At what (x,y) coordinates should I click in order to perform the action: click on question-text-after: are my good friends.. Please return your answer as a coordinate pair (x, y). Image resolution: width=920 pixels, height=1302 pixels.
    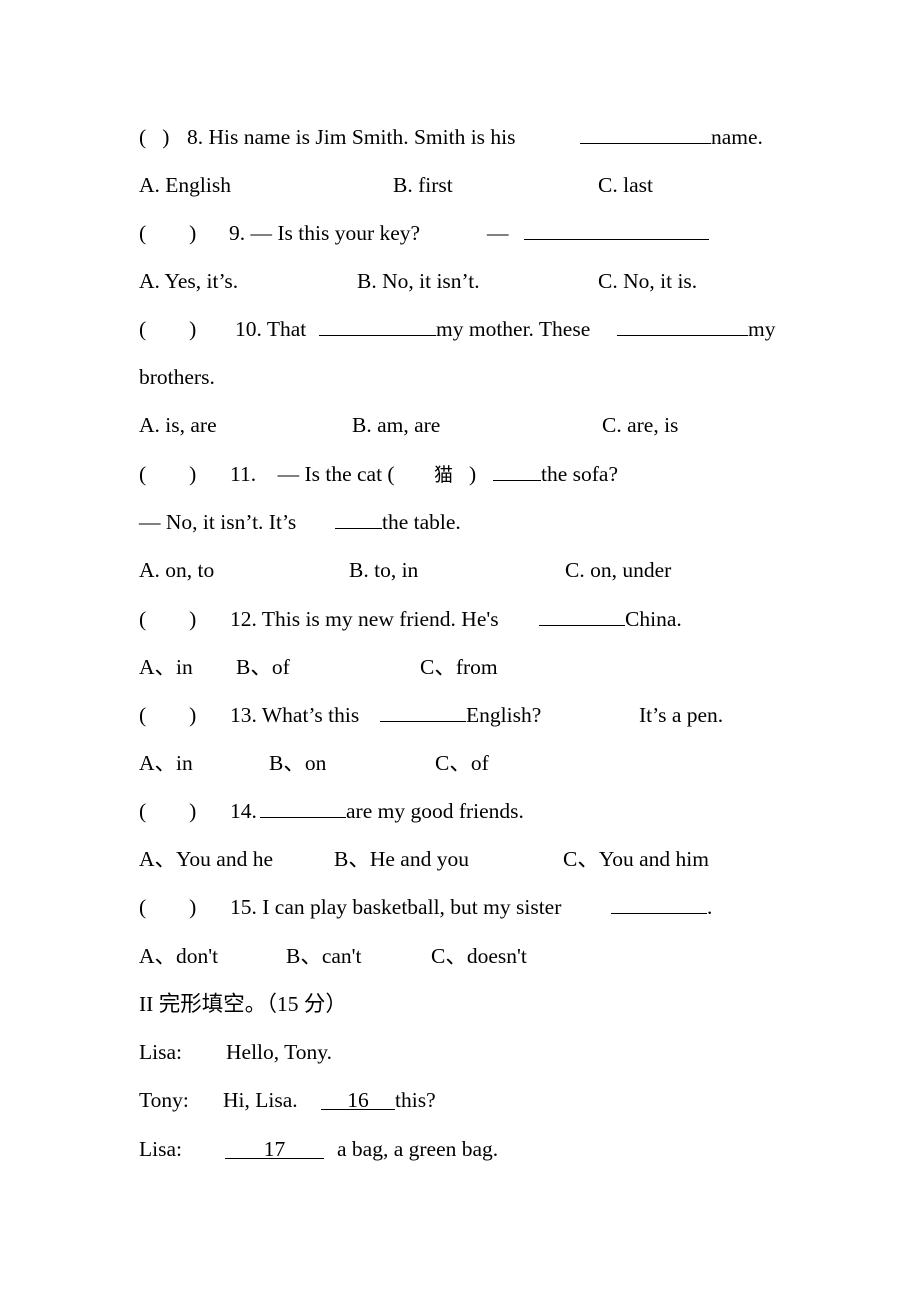
    Looking at the image, I should click on (435, 811).